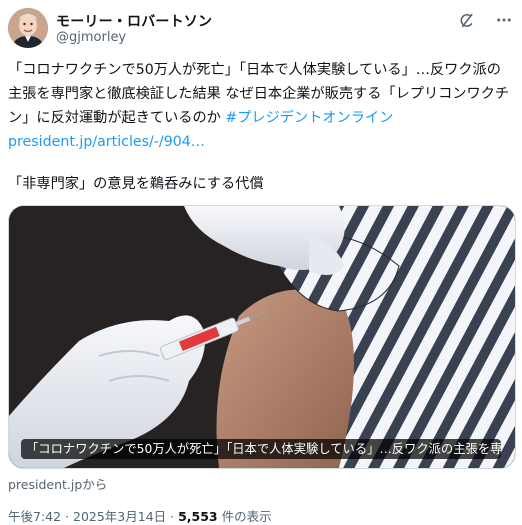 The width and height of the screenshot is (522, 525). Describe the element at coordinates (504, 20) in the screenshot. I see `more-icon` at that location.